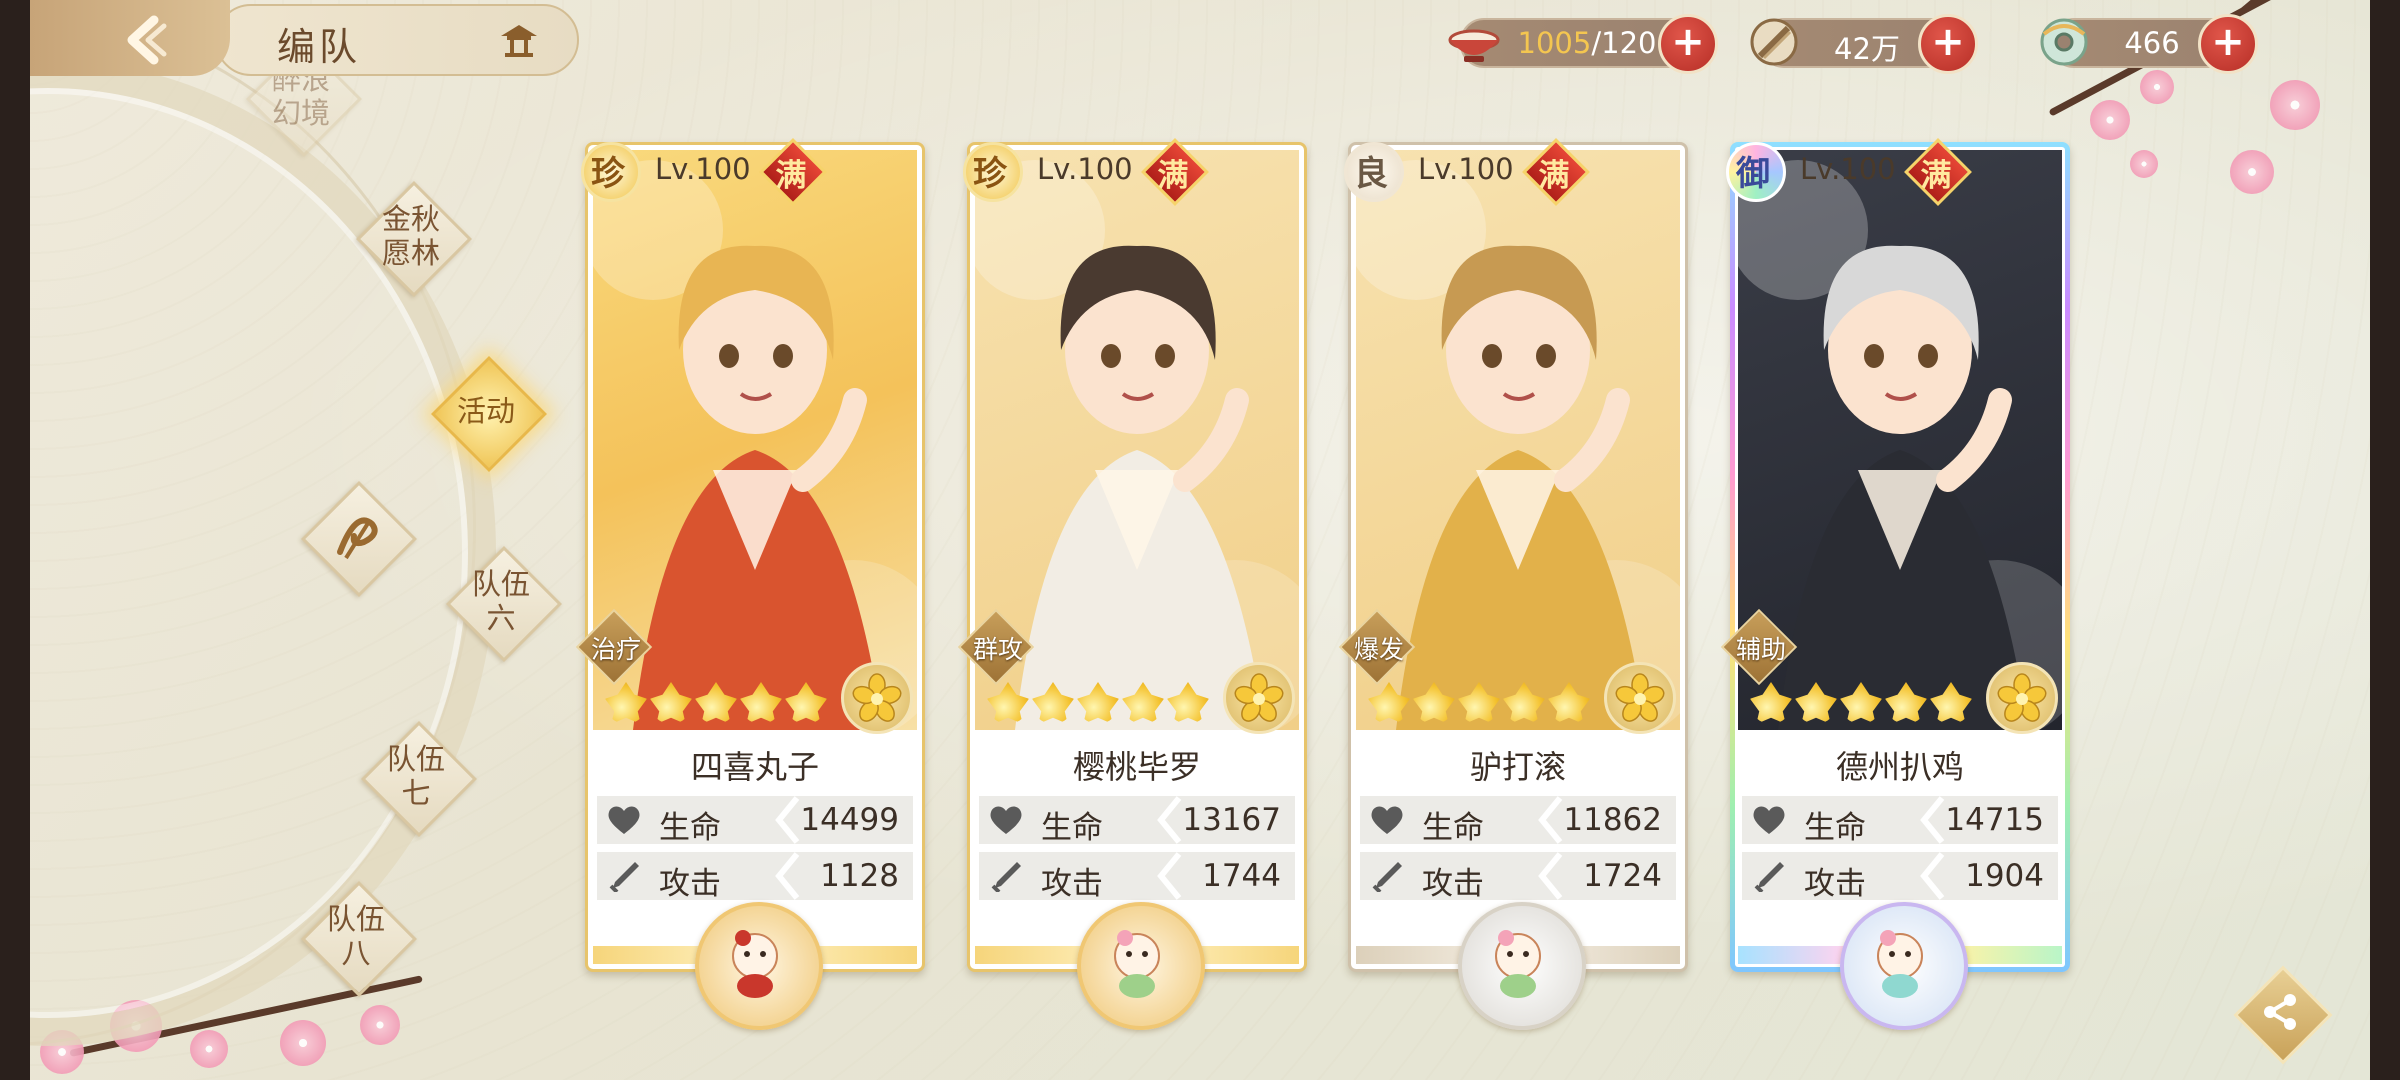 The image size is (2400, 1080). Describe the element at coordinates (859, 876) in the screenshot. I see `attack-value: 1128` at that location.